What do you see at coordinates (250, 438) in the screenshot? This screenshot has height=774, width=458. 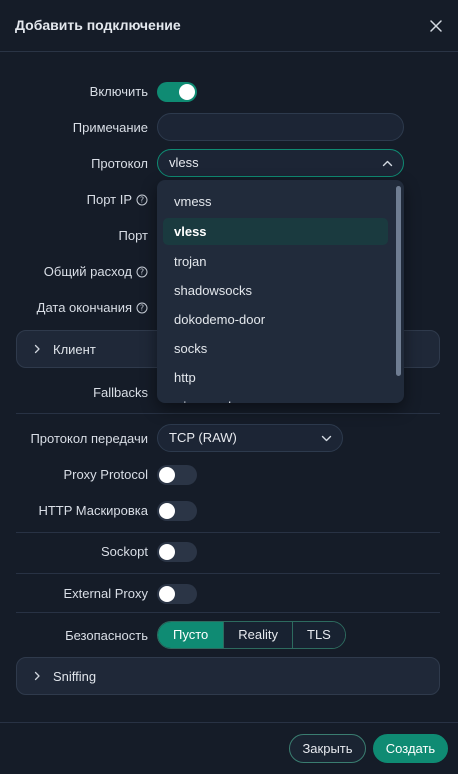 I see `transport-select: TCP (RAW)` at bounding box center [250, 438].